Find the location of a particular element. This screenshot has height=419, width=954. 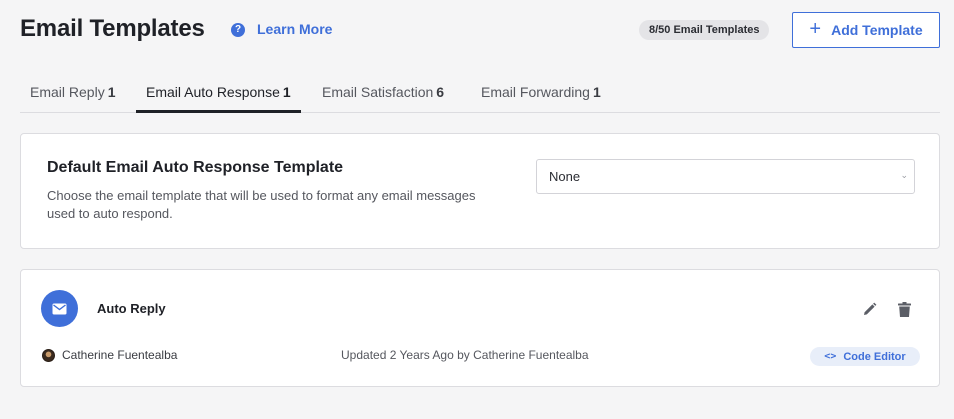

template-author: Catherine Fuentealba is located at coordinates (109, 355).